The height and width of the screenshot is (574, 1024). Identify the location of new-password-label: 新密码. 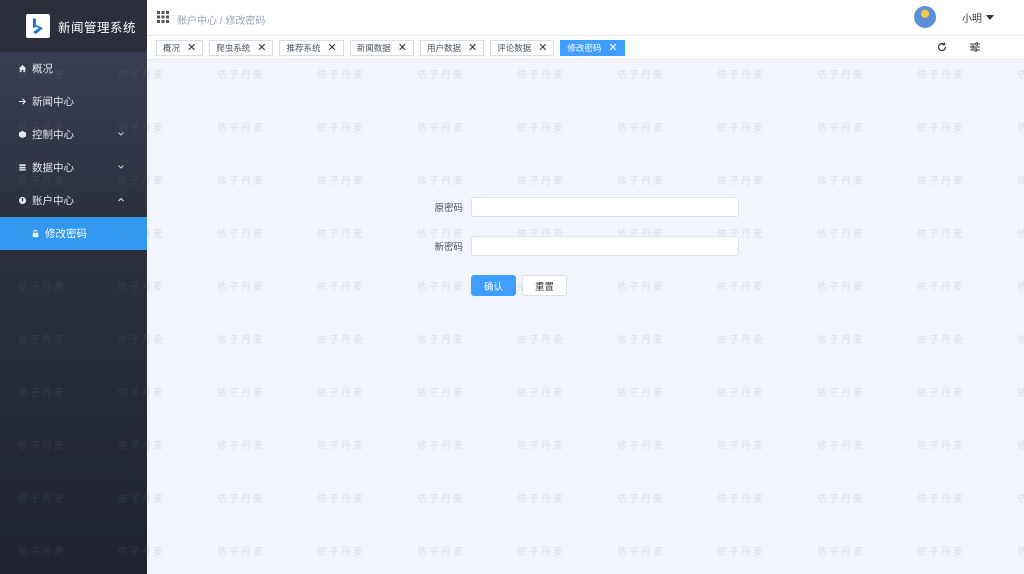
(448, 247).